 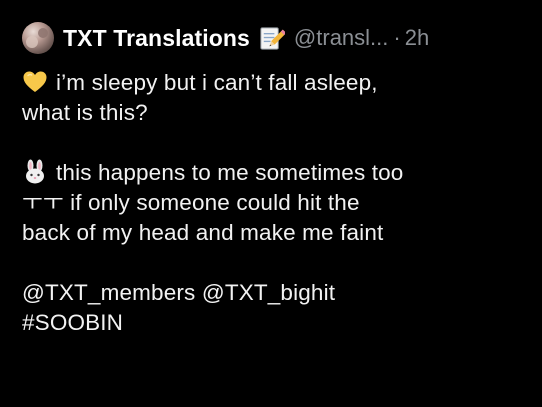 What do you see at coordinates (203, 232) in the screenshot?
I see `paragraph-2-line-3: back of my head and make me faint` at bounding box center [203, 232].